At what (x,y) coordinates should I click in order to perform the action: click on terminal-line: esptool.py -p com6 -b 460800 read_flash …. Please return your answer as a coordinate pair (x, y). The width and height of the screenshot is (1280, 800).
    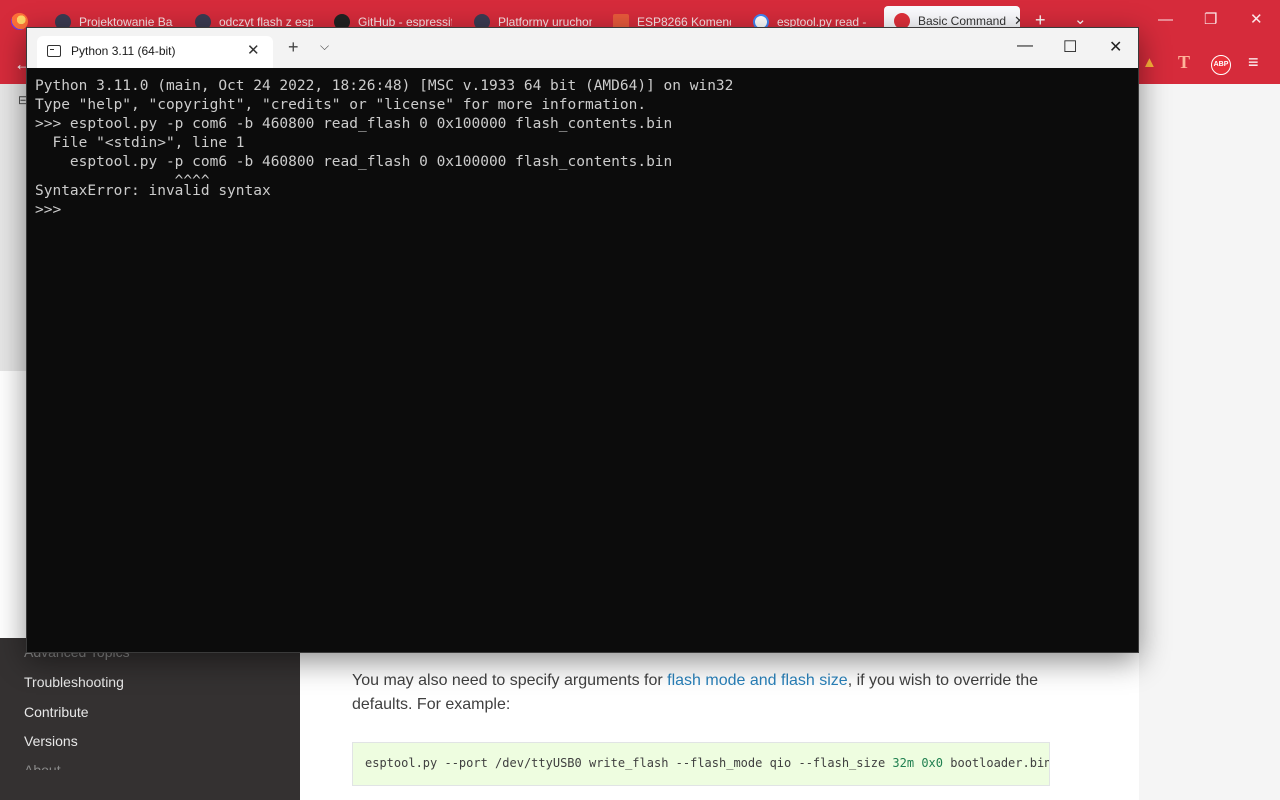
    Looking at the image, I should click on (354, 162).